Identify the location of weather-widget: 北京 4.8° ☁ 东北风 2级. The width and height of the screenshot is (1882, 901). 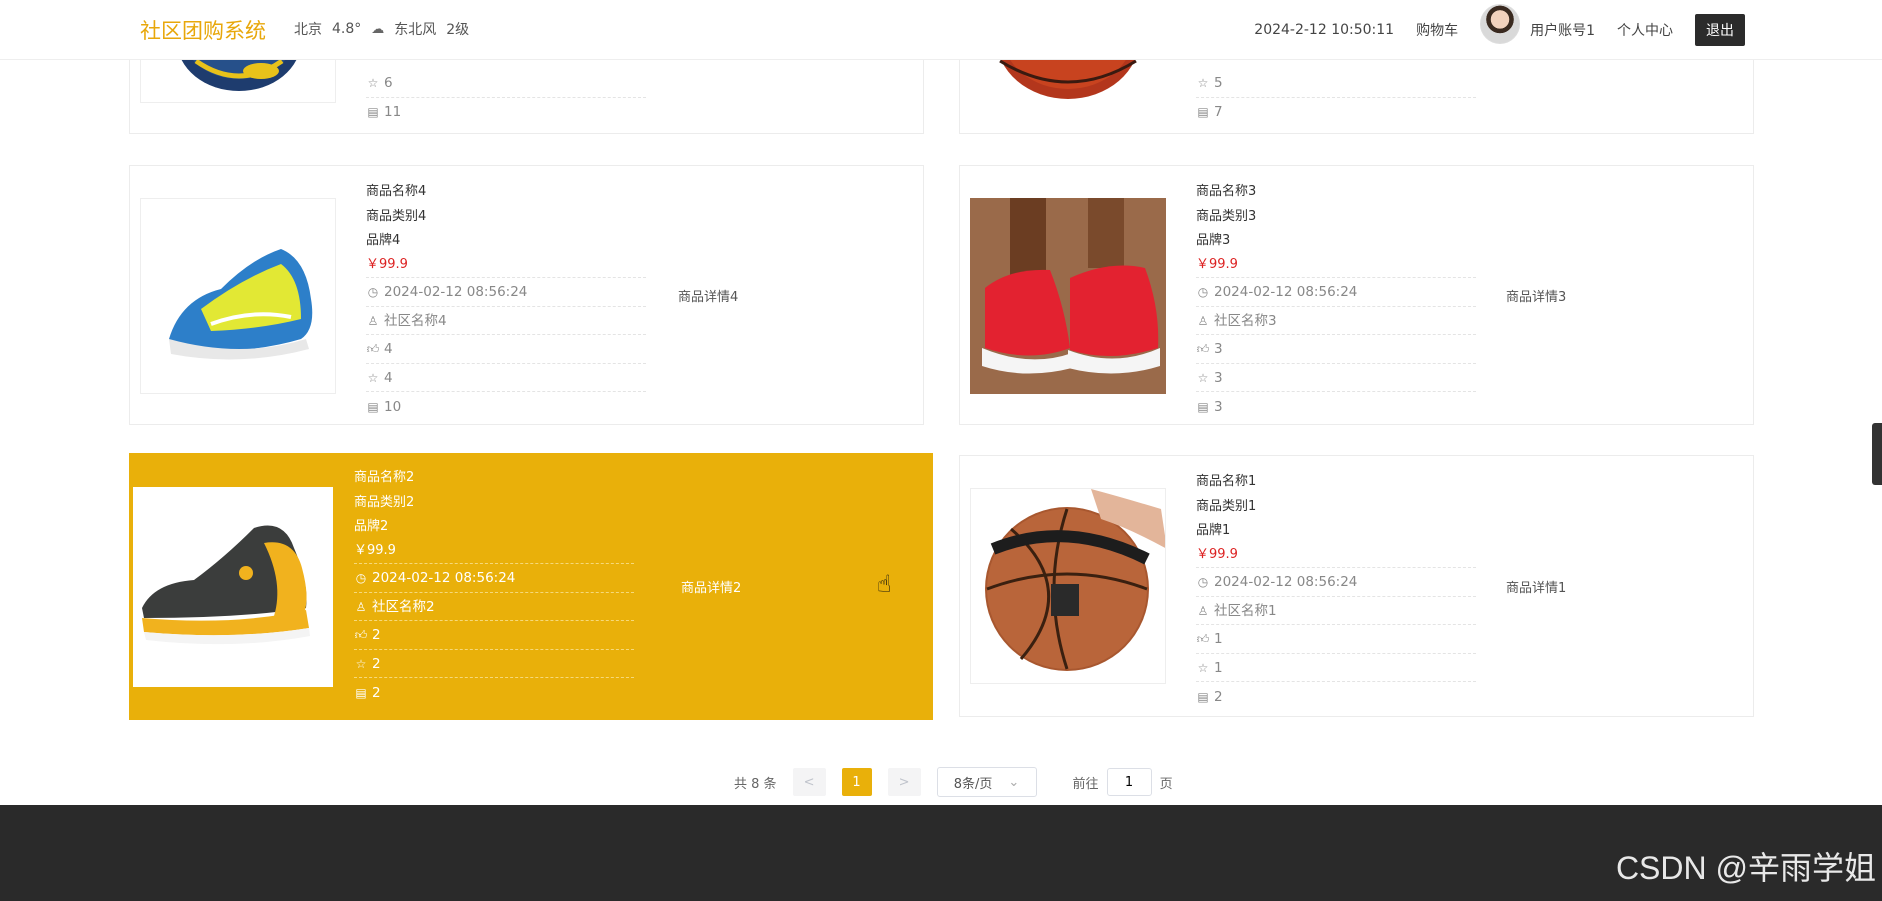
(381, 29).